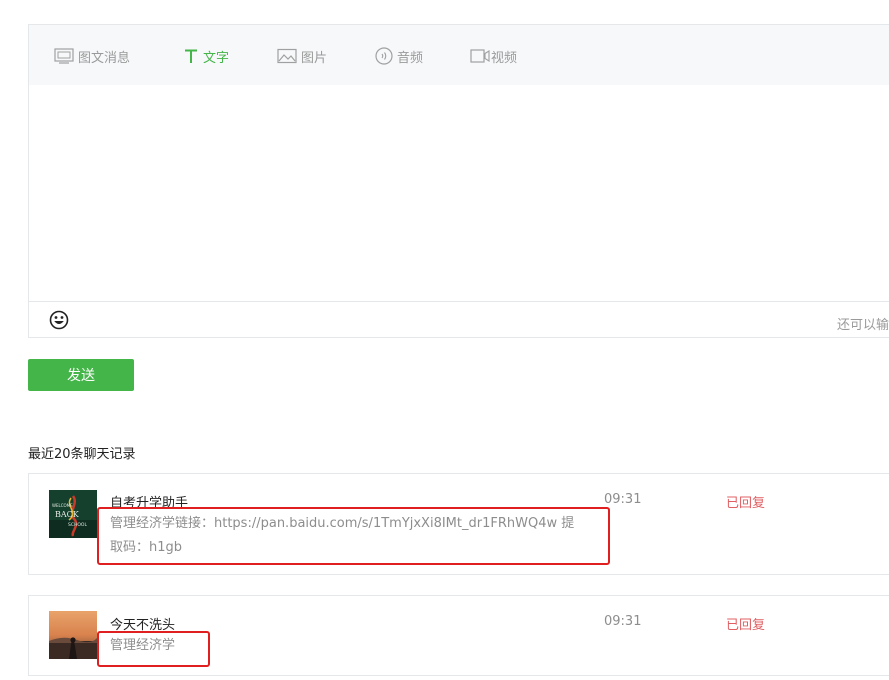 This screenshot has width=889, height=680. Describe the element at coordinates (863, 325) in the screenshot. I see `char-count-hint: 还可以输` at that location.